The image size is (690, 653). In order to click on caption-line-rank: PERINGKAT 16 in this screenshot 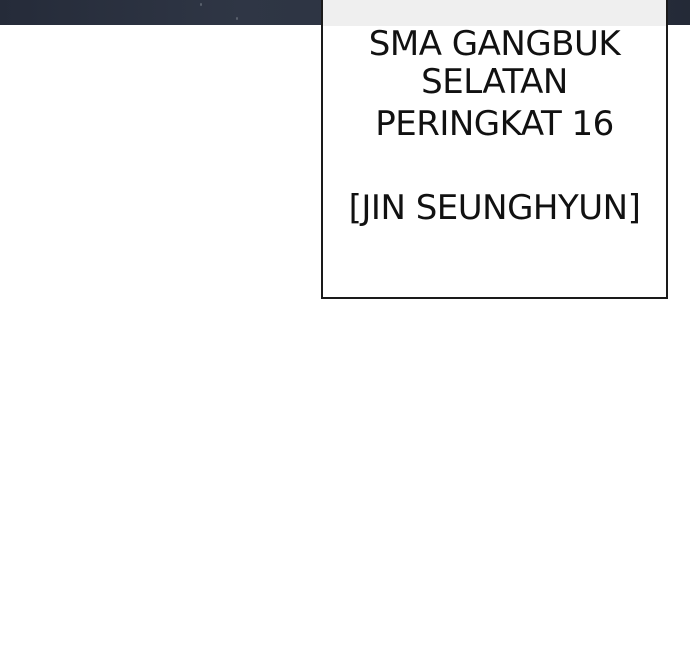, I will do `click(494, 124)`.